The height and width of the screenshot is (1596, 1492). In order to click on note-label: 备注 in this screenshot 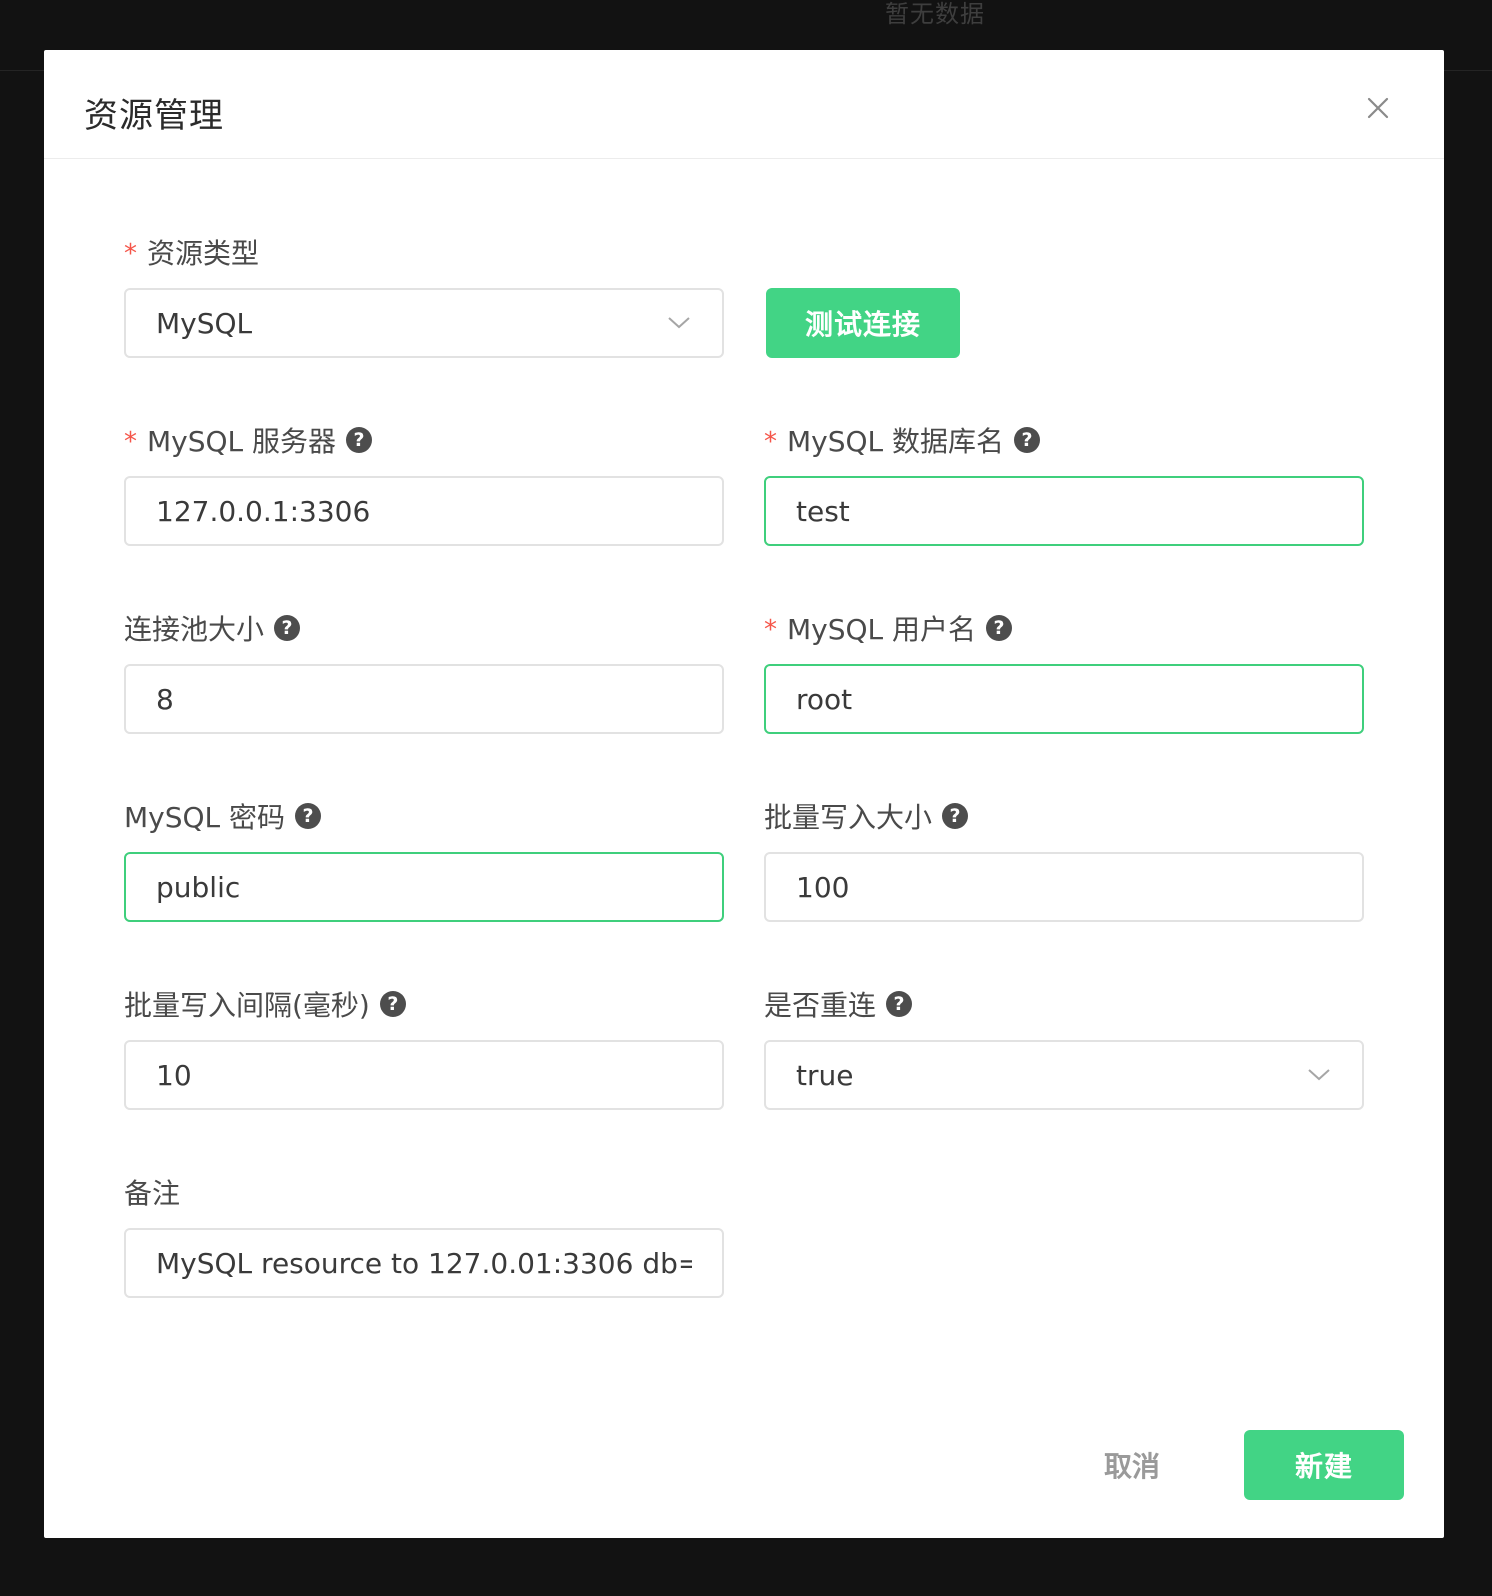, I will do `click(152, 1192)`.